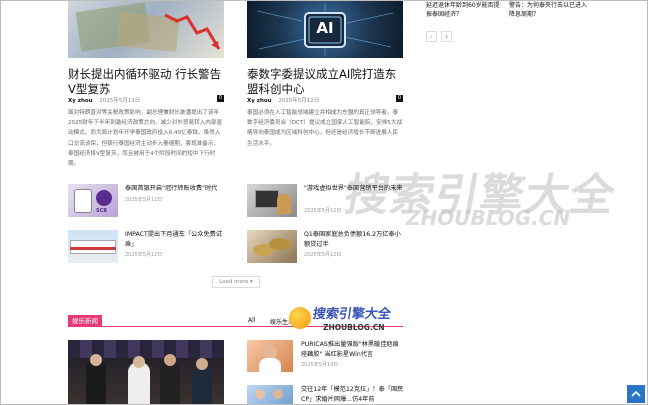 Image resolution: width=648 pixels, height=405 pixels. I want to click on list-item-date-3: 2025年5月12日, so click(144, 255).